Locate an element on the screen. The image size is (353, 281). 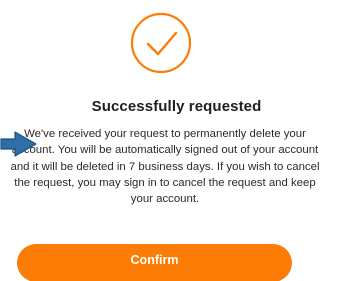
dialog-title: Successfully requested is located at coordinates (176, 106).